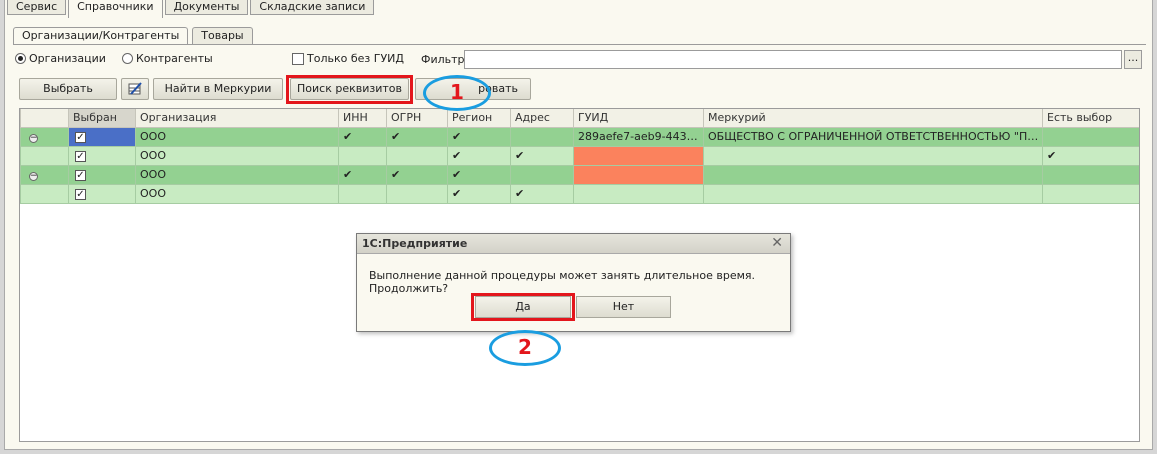  I want to click on table-row: ✓ ООО ✔ ✔, so click(579, 193).